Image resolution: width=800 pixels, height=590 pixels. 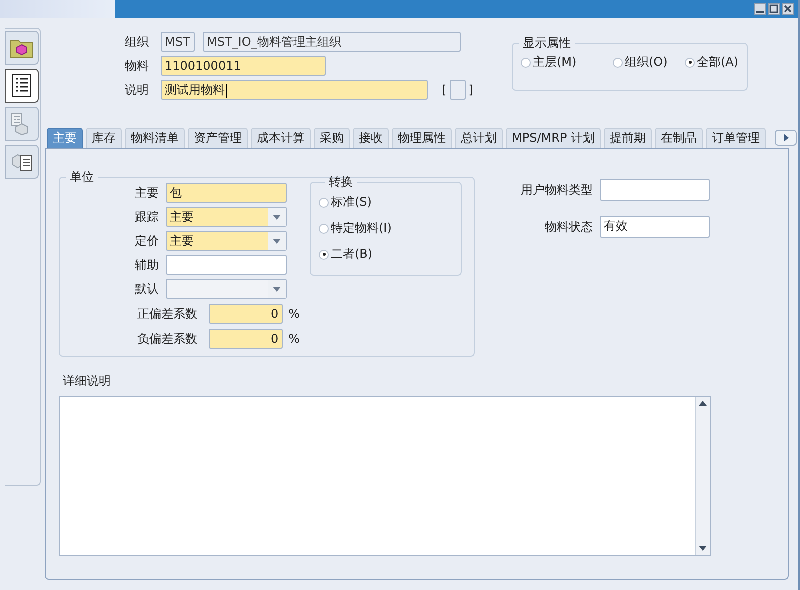 I want to click on group-title: 转换, so click(x=341, y=182).